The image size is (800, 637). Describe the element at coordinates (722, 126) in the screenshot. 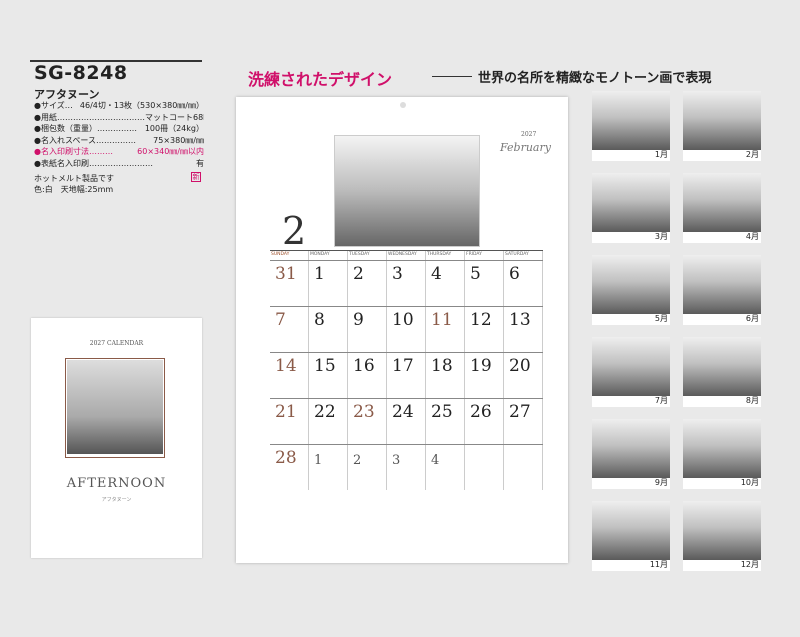

I see `month-thumbnail: 2月` at that location.